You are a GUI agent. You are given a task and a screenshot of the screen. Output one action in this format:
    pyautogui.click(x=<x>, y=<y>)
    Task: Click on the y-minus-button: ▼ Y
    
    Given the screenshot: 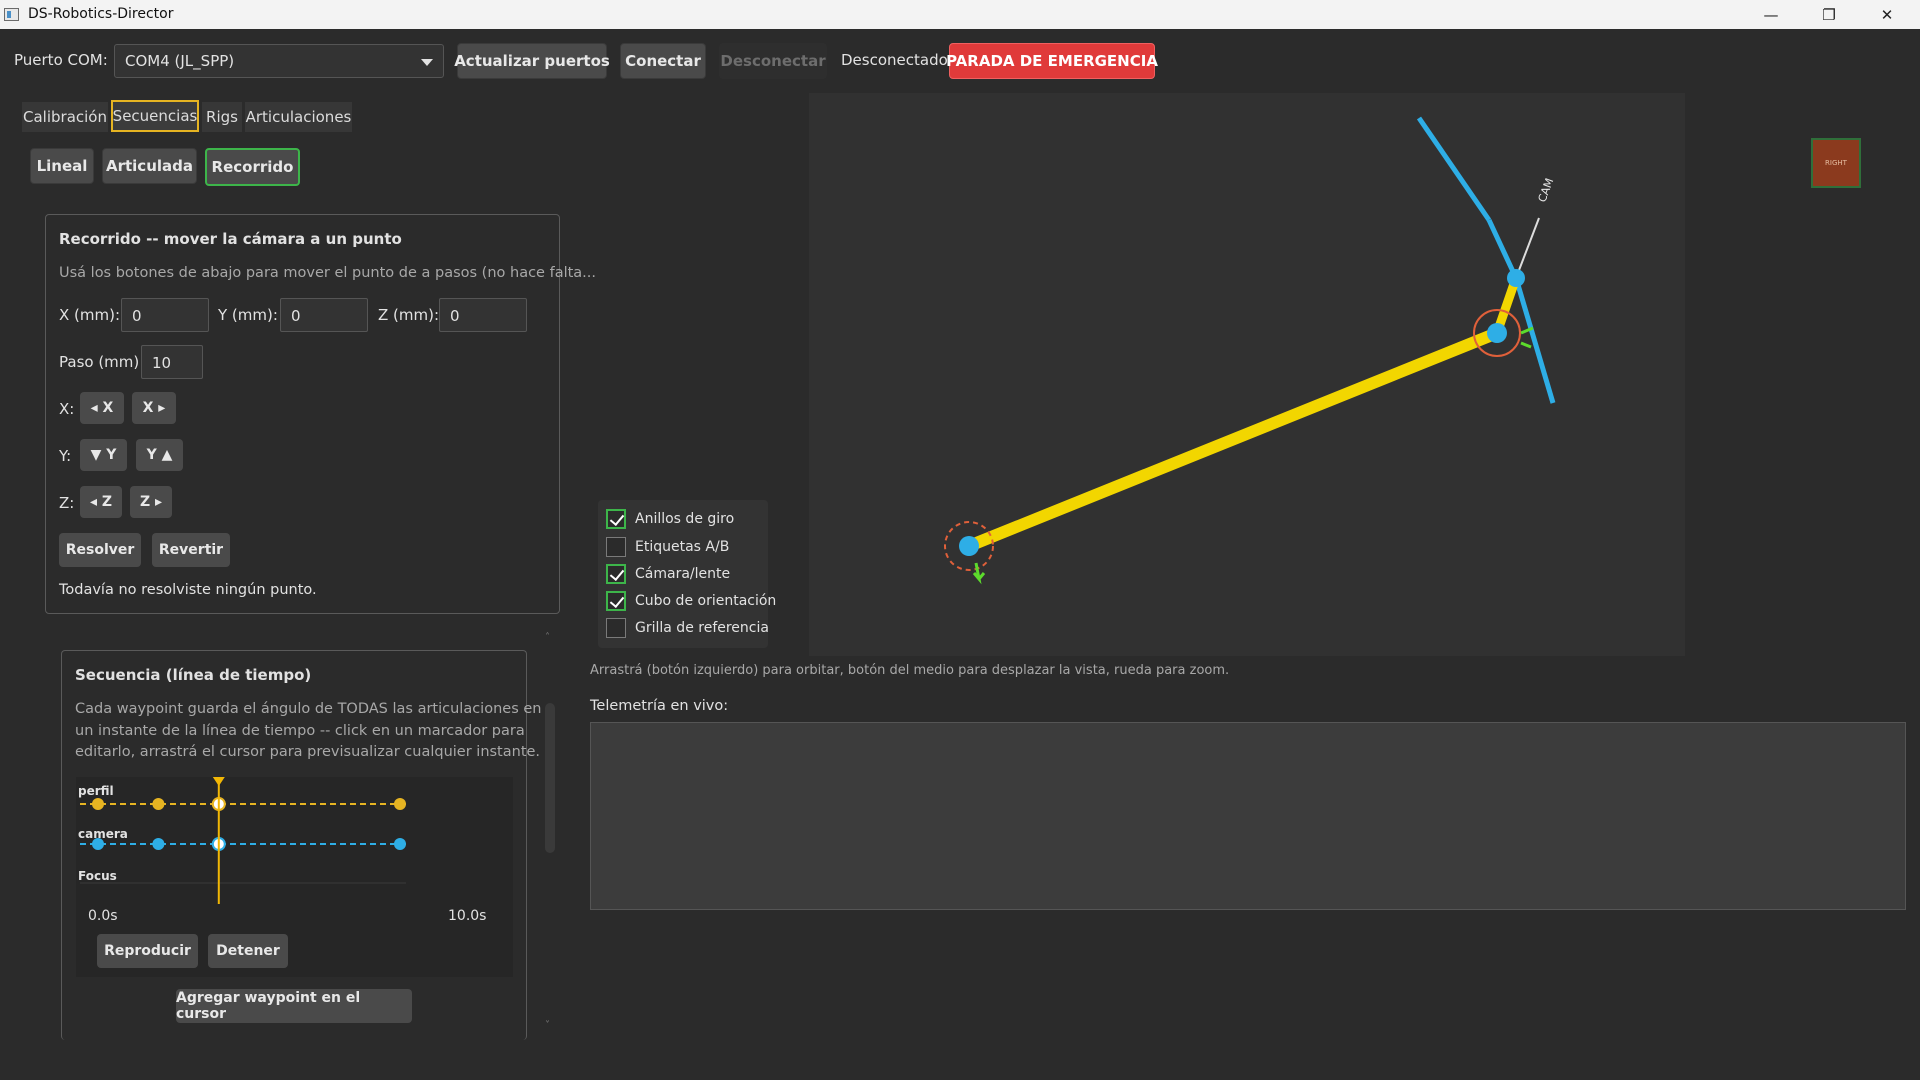 What is the action you would take?
    pyautogui.click(x=103, y=455)
    